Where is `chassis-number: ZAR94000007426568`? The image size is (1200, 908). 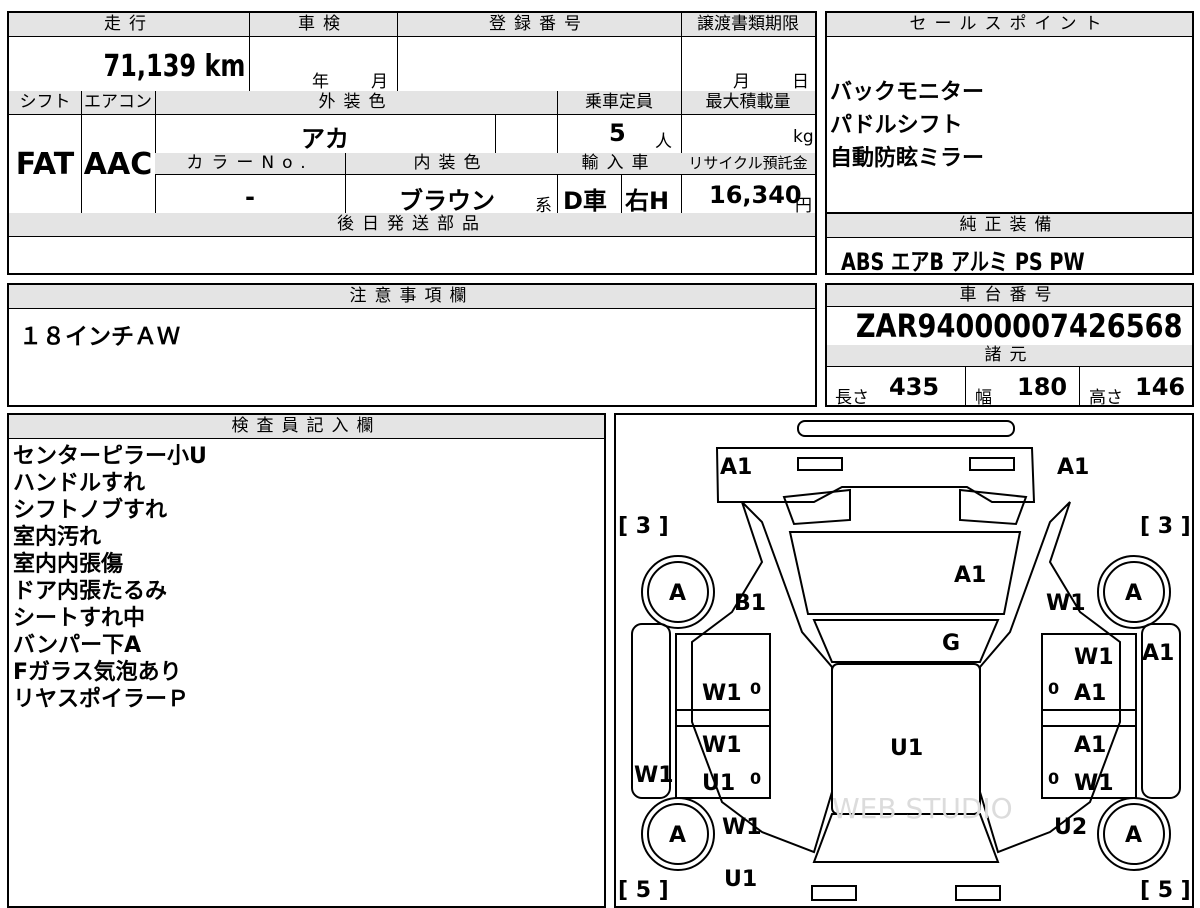 chassis-number: ZAR94000007426568 is located at coordinates (1019, 326).